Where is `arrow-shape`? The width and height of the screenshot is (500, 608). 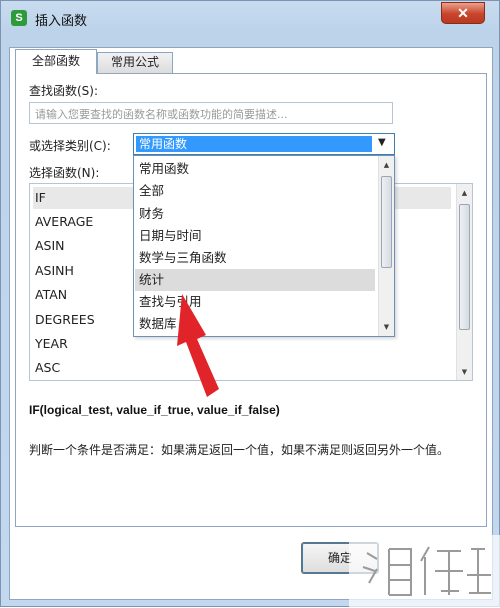 arrow-shape is located at coordinates (198, 345).